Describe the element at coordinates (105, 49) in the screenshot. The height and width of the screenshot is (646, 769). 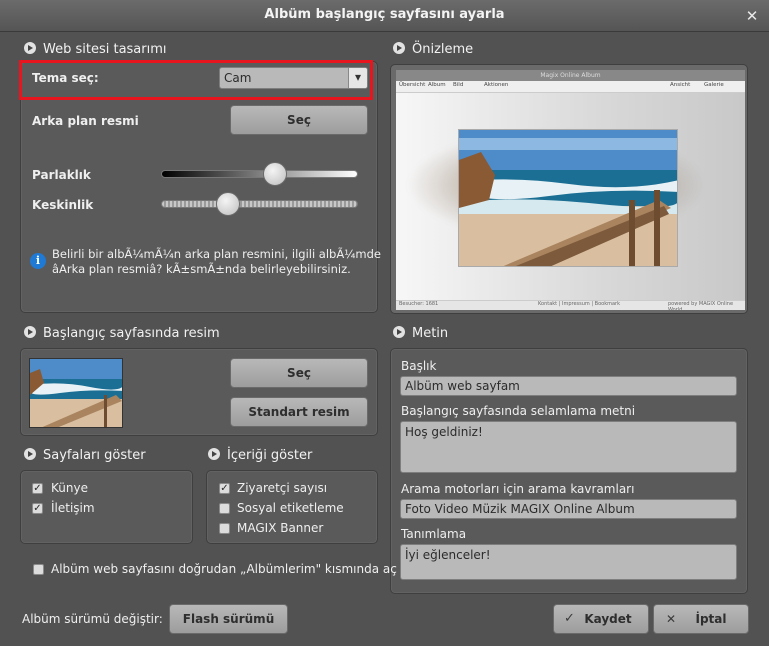
I see `web-design-header-label: Web sitesi tasarımı` at that location.